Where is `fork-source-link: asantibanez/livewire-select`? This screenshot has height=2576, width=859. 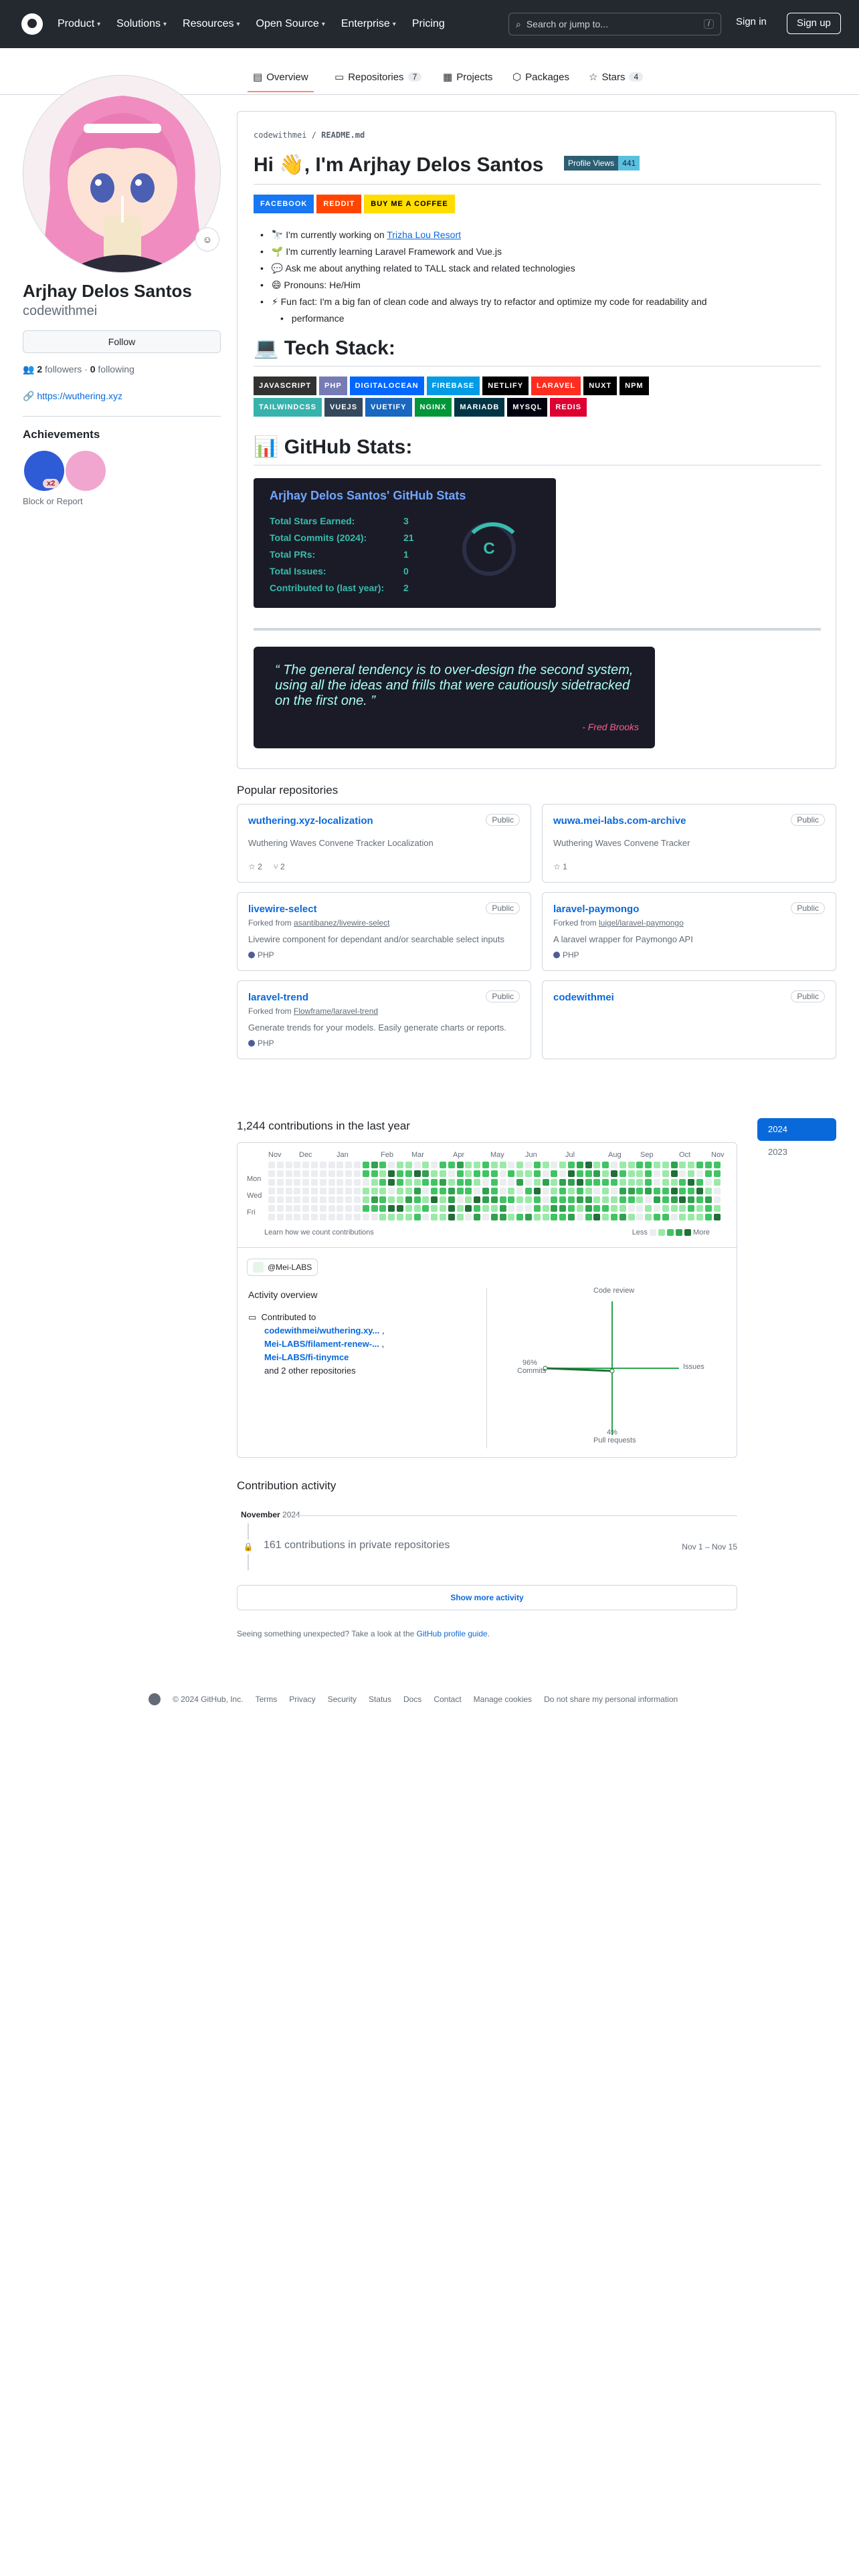 fork-source-link: asantibanez/livewire-select is located at coordinates (341, 923).